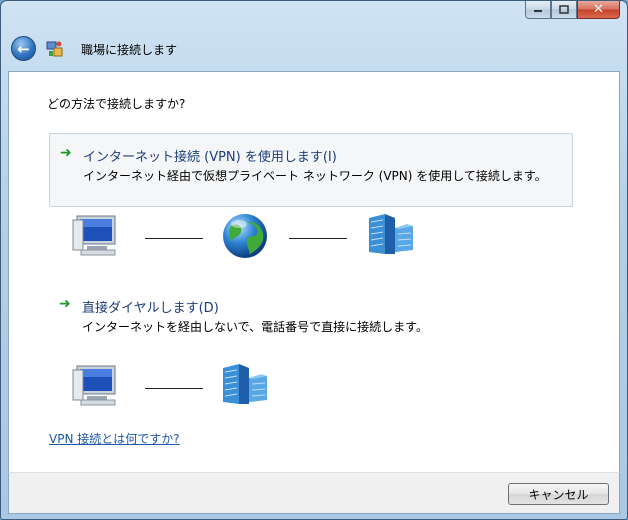 Image resolution: width=628 pixels, height=520 pixels. I want to click on minimize-icon, so click(538, 10).